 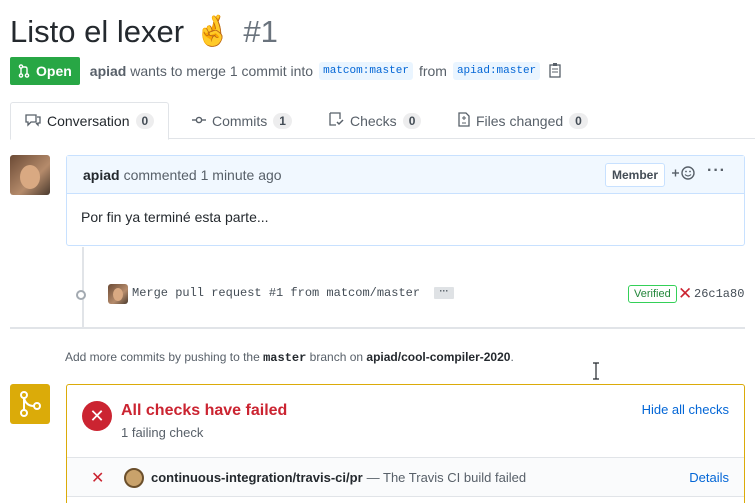 I want to click on pr-title-bar: Listo el lexer 🤞 #1, so click(x=144, y=32).